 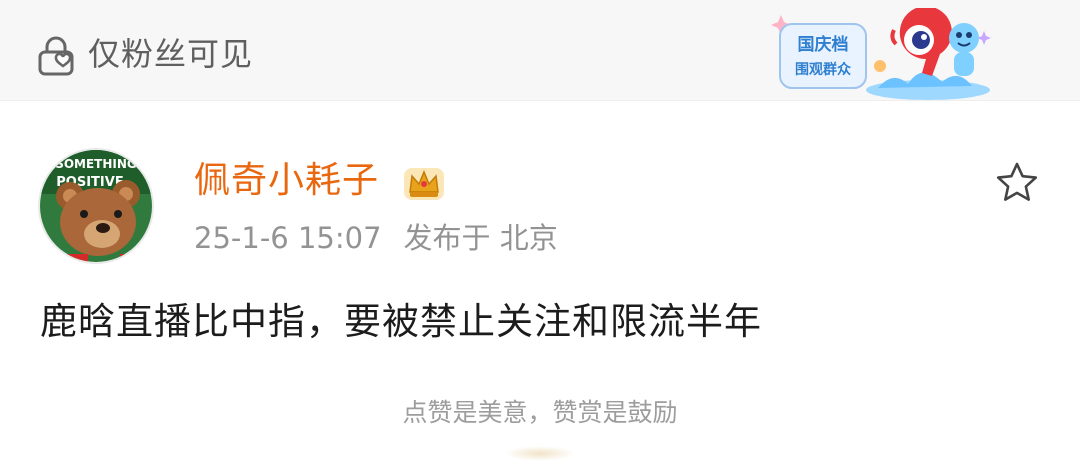 What do you see at coordinates (286, 181) in the screenshot?
I see `username: 佩奇小耗子` at bounding box center [286, 181].